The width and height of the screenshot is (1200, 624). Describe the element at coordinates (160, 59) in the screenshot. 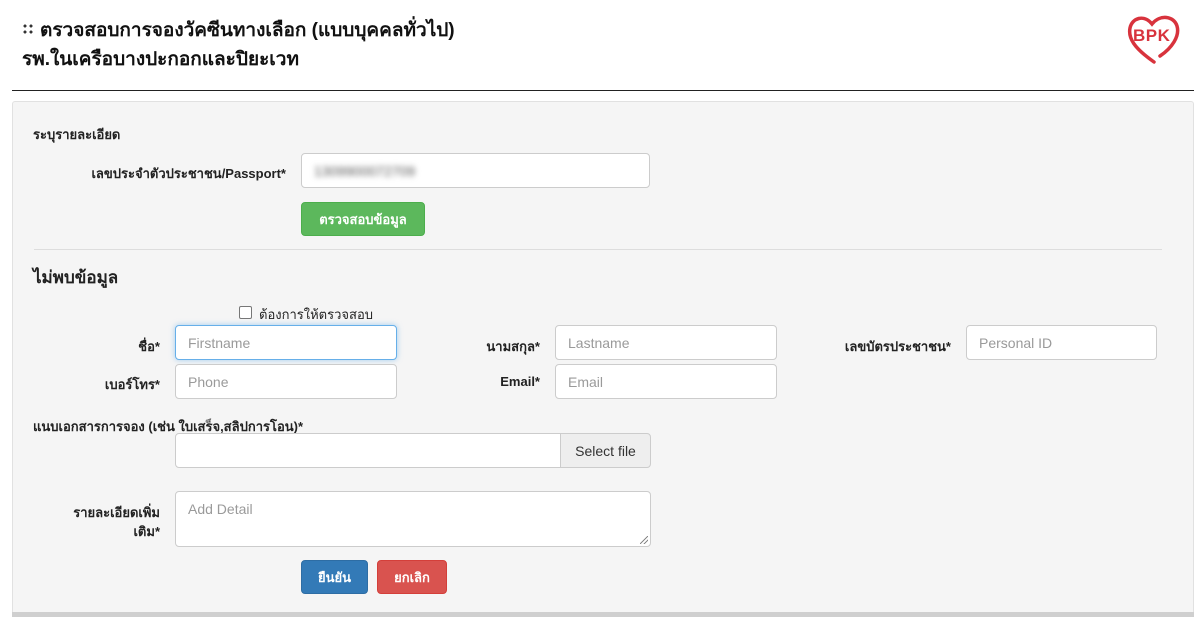

I see `page-subtitle: รพ.ในเครือบางปะกอกและปิยะเวท` at that location.